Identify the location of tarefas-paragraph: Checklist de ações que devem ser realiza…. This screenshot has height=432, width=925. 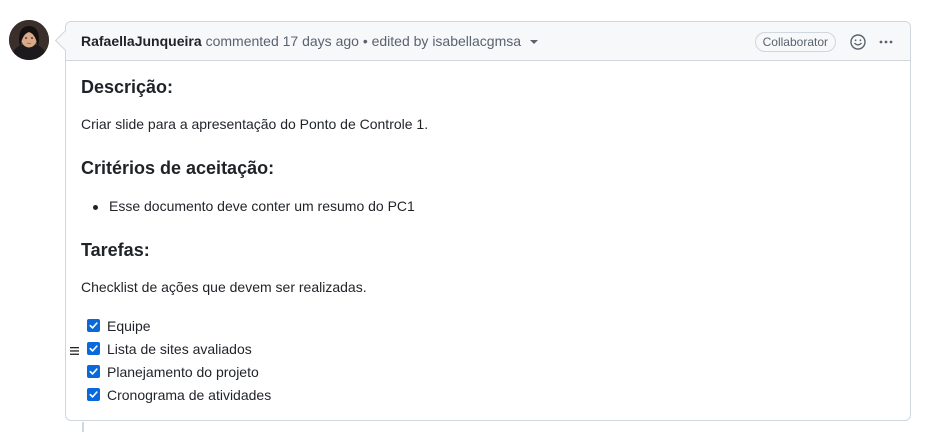
(224, 287).